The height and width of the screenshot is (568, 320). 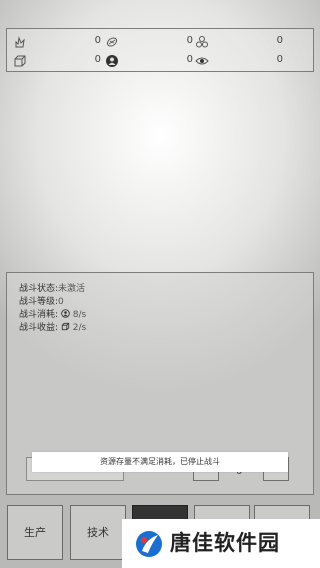 I want to click on battle-level: 战斗等级:0, so click(x=52, y=302).